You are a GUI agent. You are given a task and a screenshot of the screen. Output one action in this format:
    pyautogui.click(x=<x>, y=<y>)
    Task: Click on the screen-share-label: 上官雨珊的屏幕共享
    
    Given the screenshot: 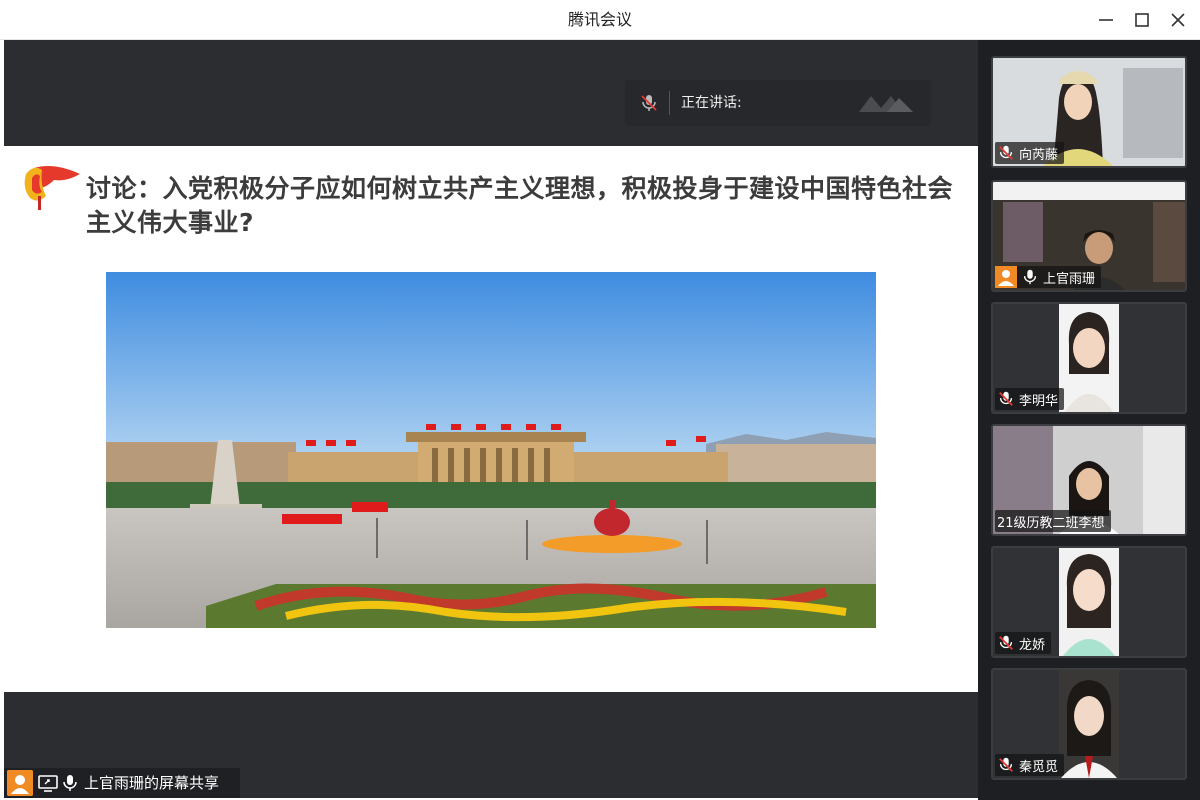 What is the action you would take?
    pyautogui.click(x=152, y=783)
    